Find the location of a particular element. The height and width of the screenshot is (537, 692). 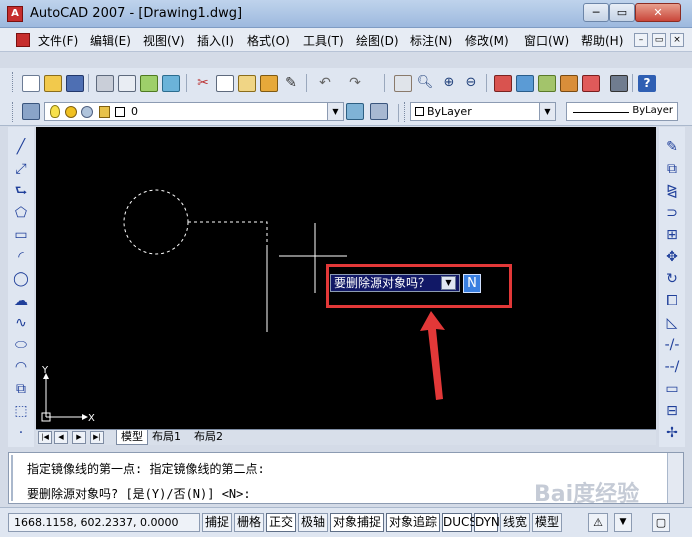

undo-icon: ↶ is located at coordinates (325, 83).